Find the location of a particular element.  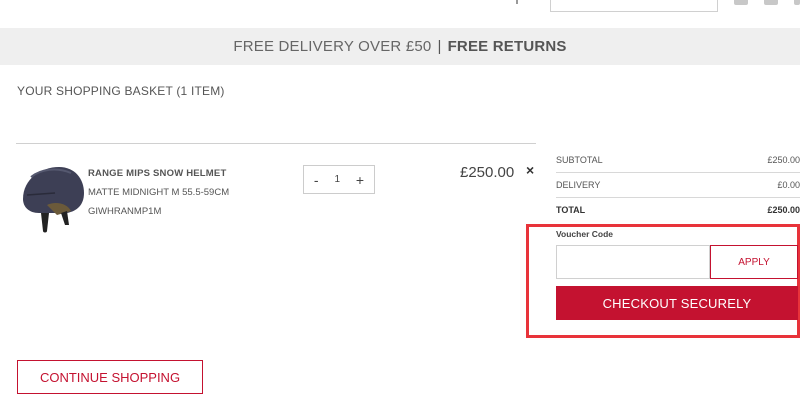

basket-title: YOUR SHOPPING BASKET (1 ITEM) is located at coordinates (121, 91).